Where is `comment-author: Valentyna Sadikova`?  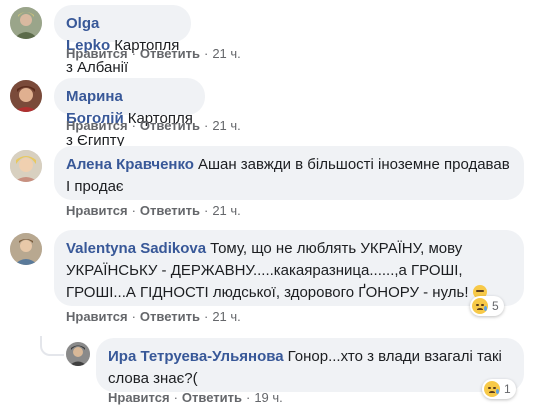
comment-author: Valentyna Sadikova is located at coordinates (136, 248).